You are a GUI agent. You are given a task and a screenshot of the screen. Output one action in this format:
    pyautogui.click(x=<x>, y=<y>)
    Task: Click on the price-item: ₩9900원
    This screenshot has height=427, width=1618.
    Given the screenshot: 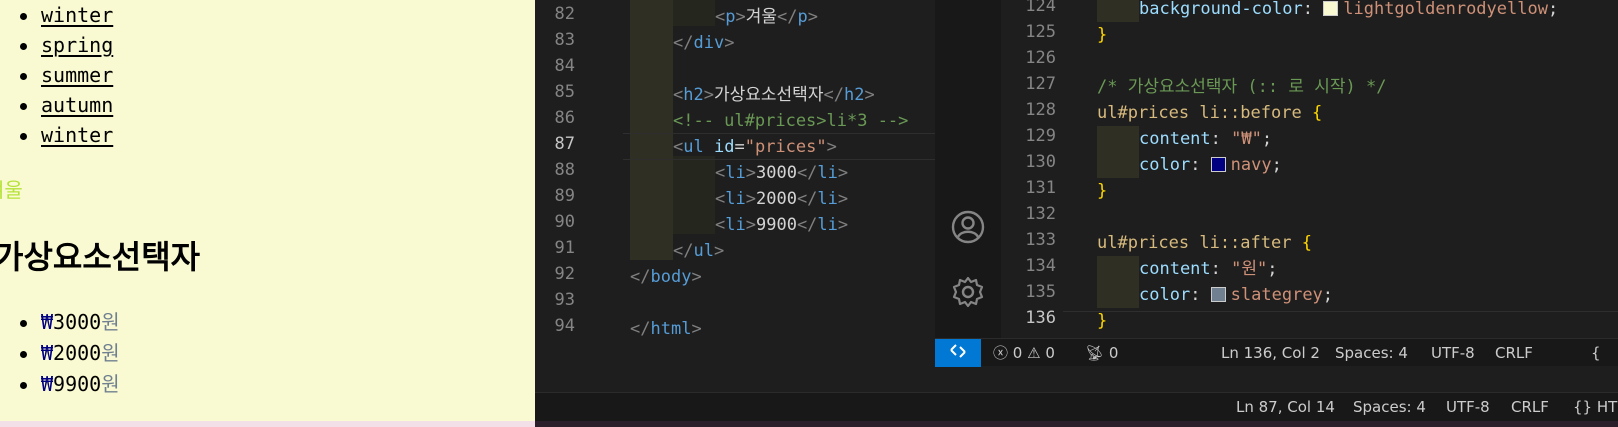 What is the action you would take?
    pyautogui.click(x=69, y=384)
    